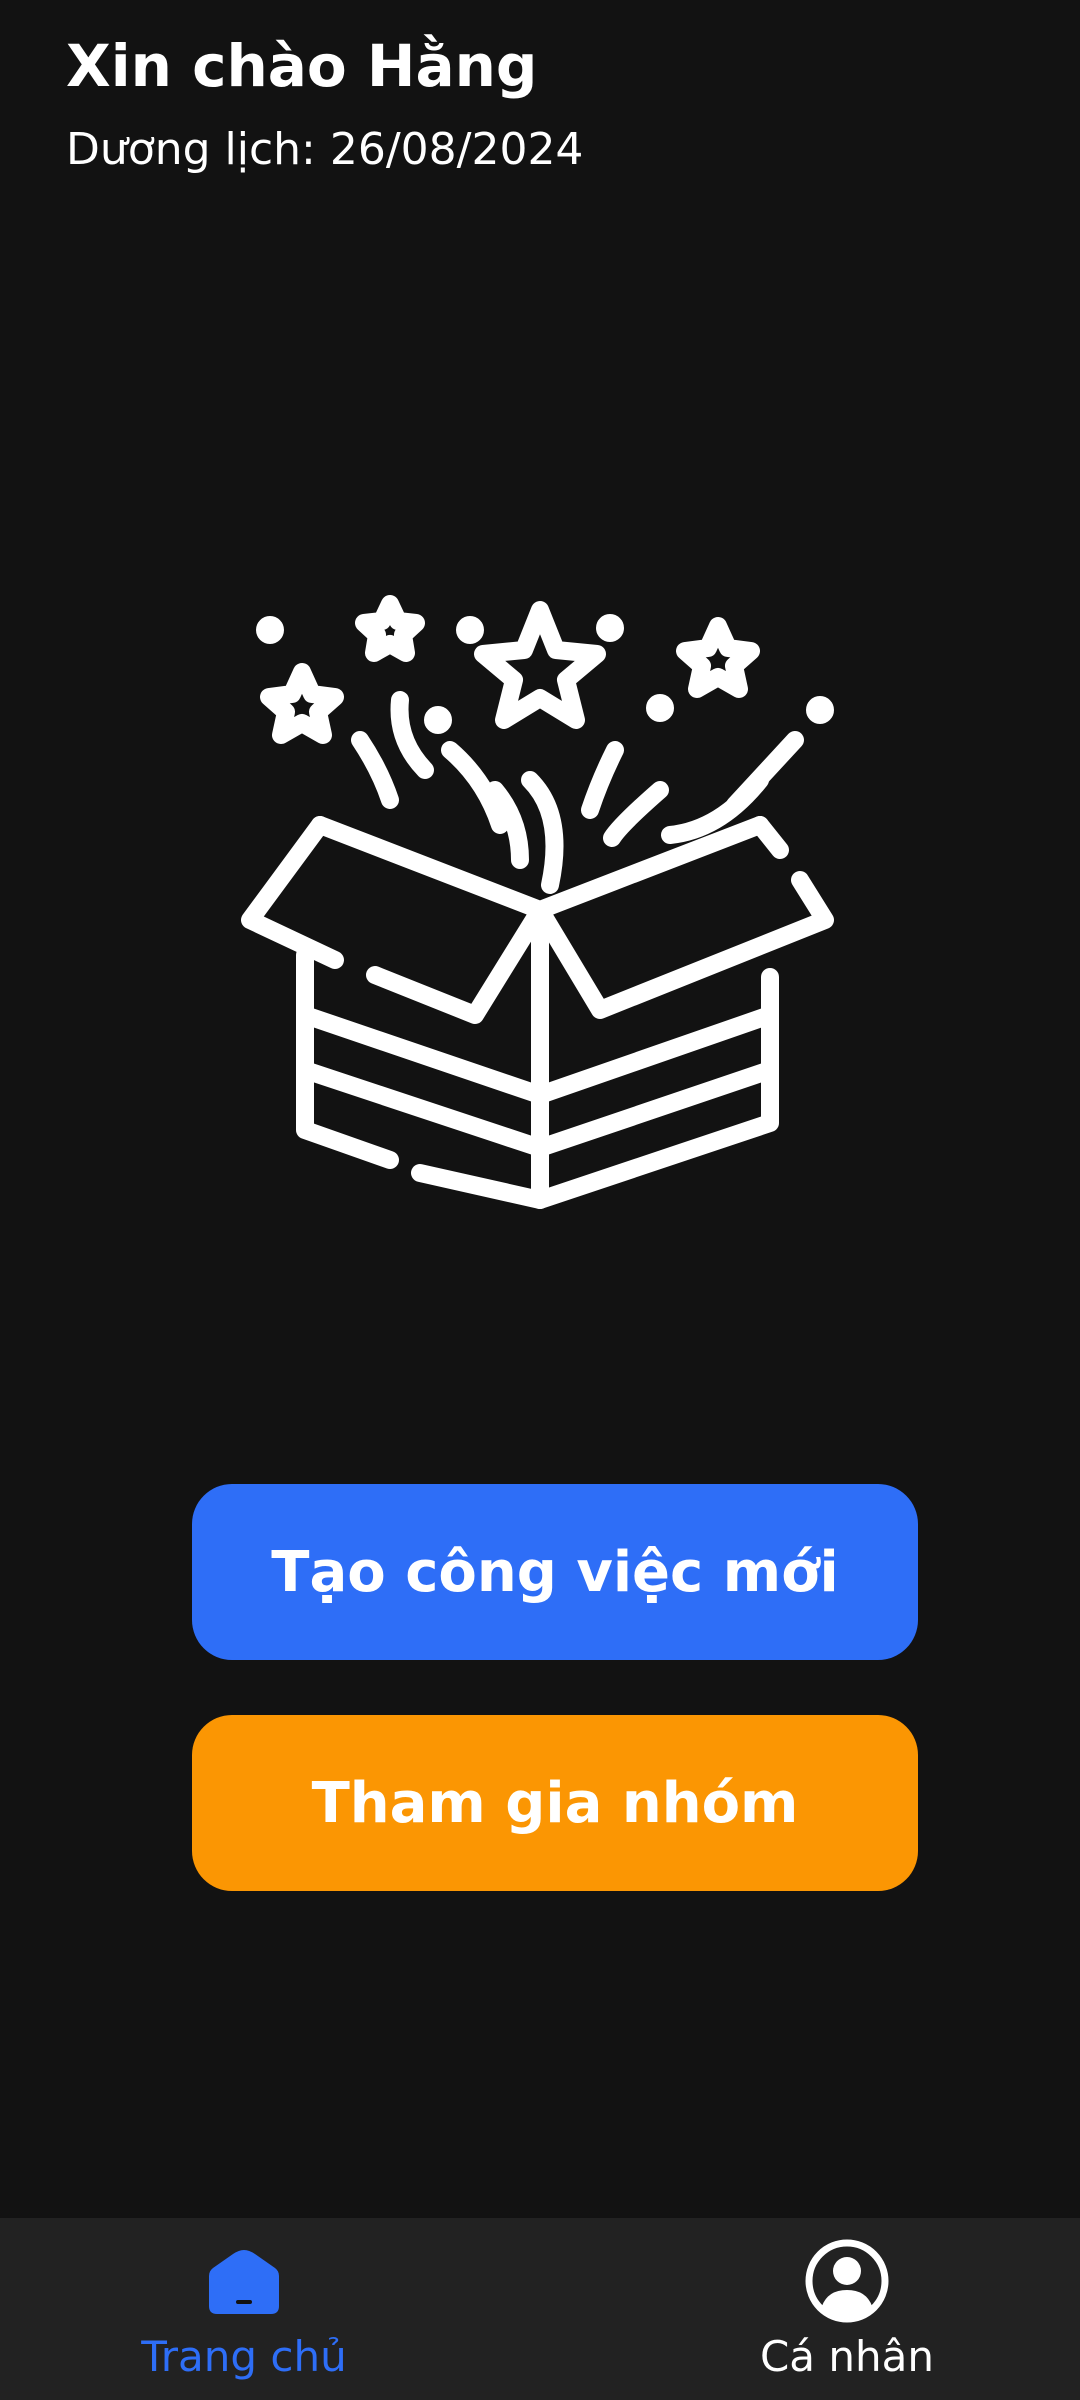  I want to click on nav-label-profile: Cá nhân, so click(846, 2356).